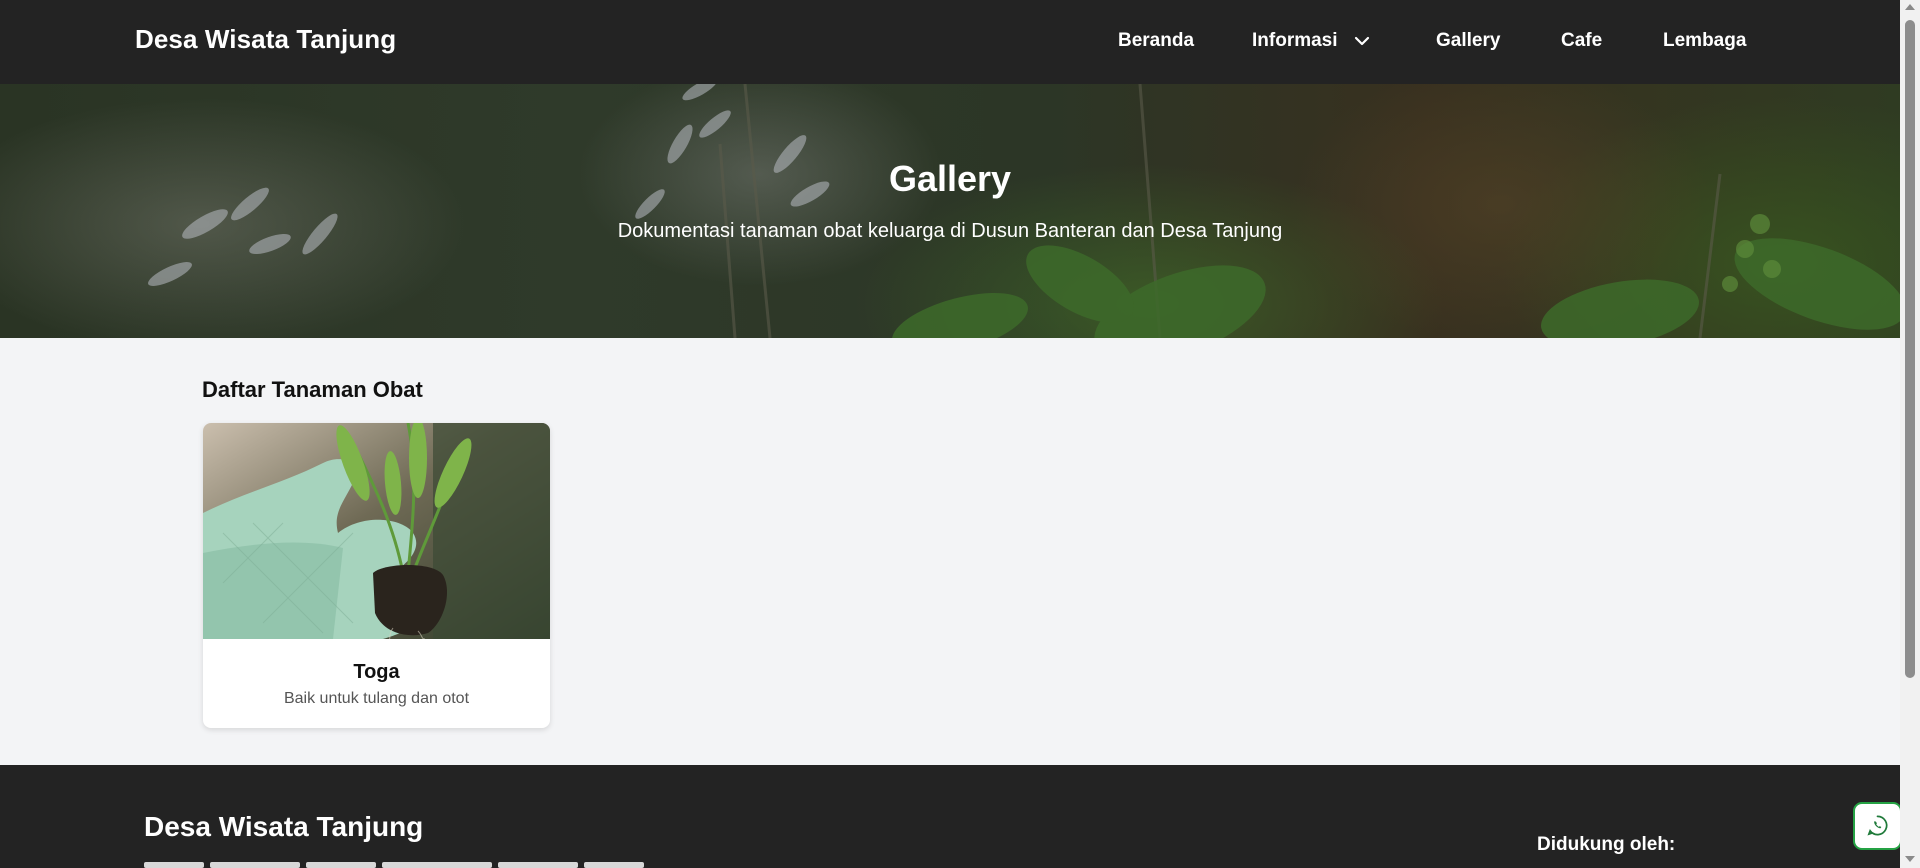  I want to click on nav-cafe: Cafe, so click(1581, 41).